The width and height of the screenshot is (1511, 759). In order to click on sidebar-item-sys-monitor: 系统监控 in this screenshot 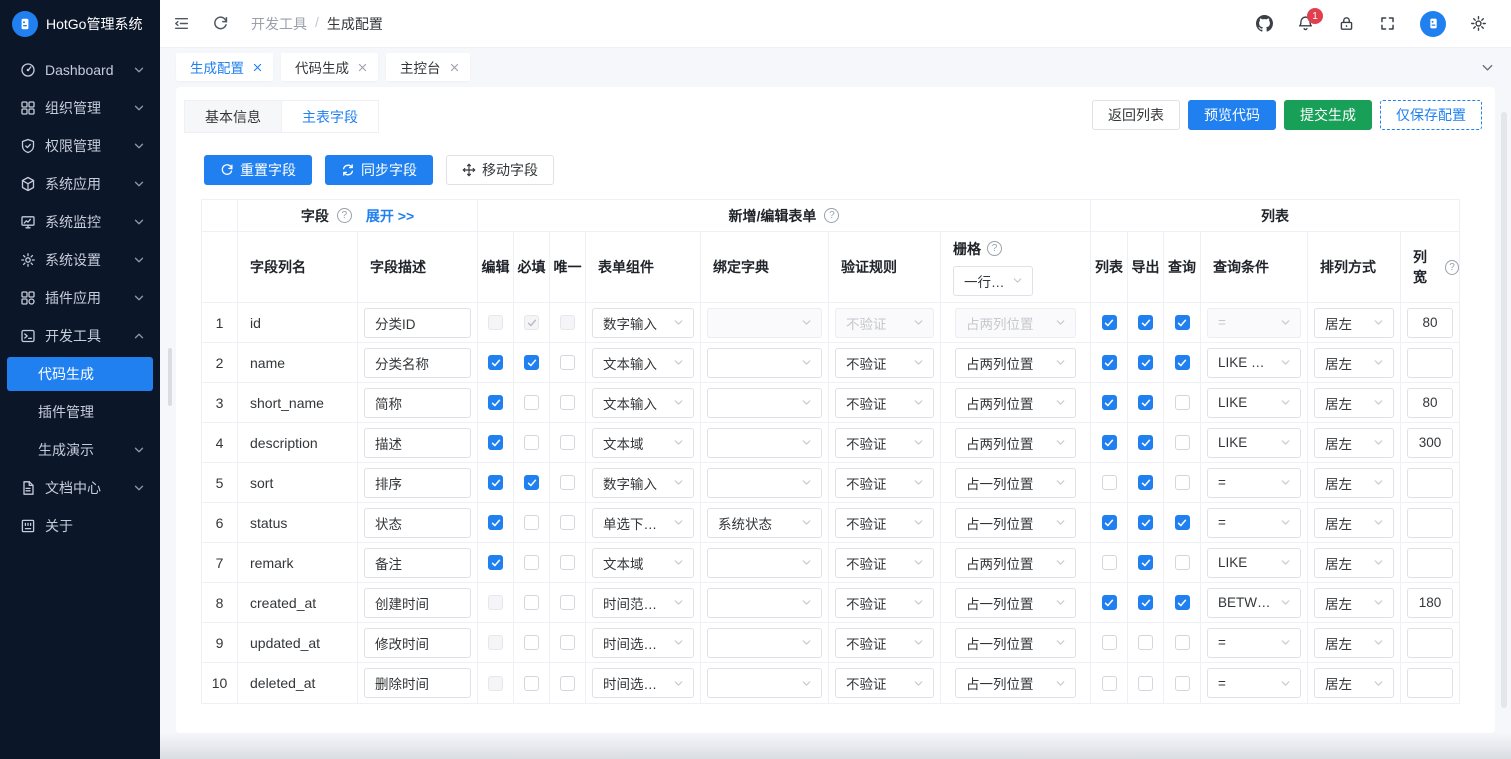, I will do `click(80, 222)`.